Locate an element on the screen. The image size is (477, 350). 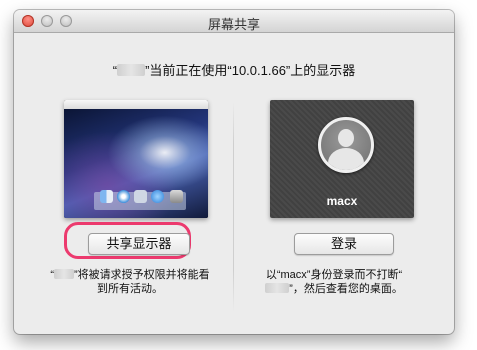
share-display-button: 共享显示器 is located at coordinates (139, 244).